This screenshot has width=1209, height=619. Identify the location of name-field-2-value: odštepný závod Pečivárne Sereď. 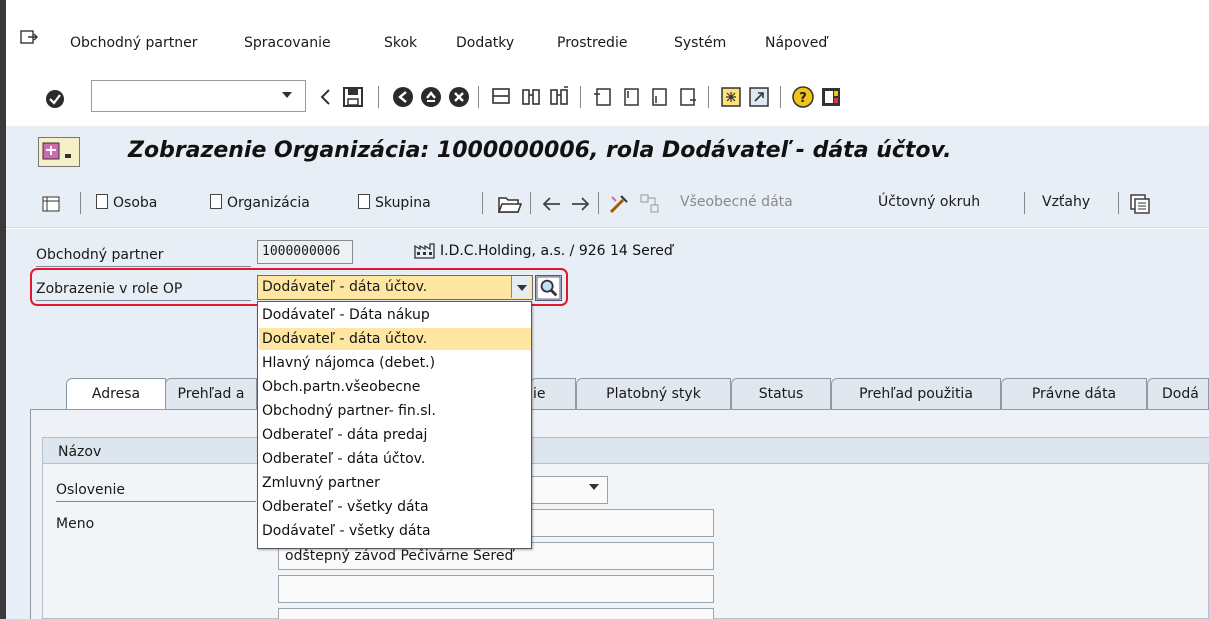
(399, 556).